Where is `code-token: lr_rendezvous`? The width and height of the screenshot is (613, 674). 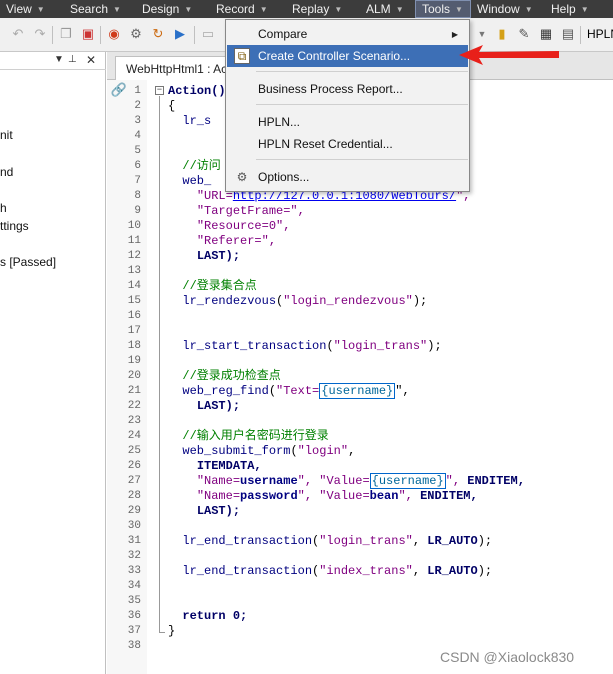 code-token: lr_rendezvous is located at coordinates (229, 301).